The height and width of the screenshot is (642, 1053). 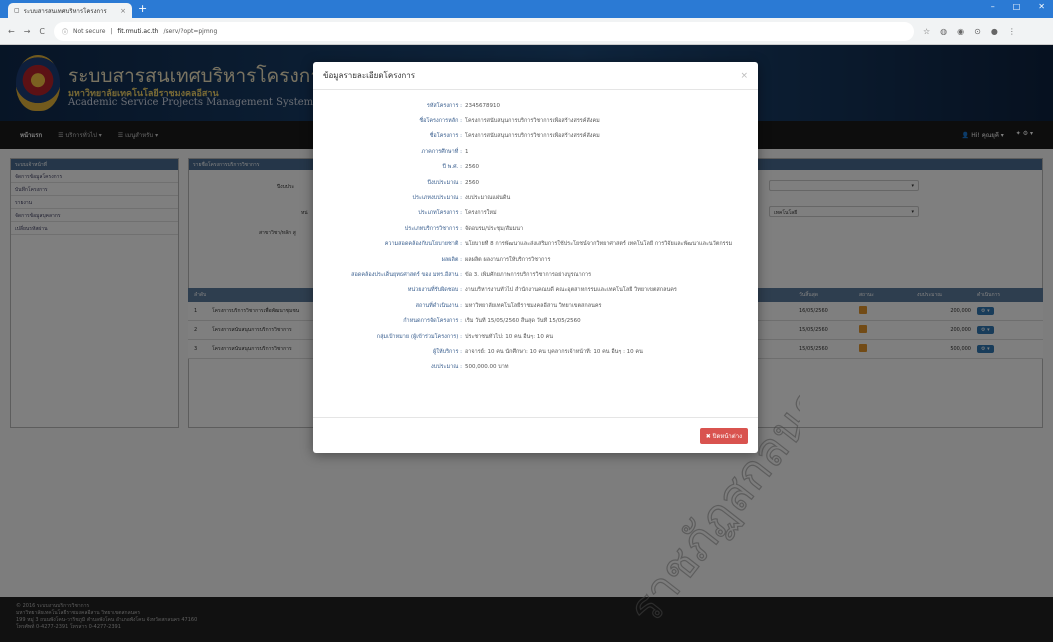 What do you see at coordinates (89, 31) in the screenshot?
I see `security-label: Not secure` at bounding box center [89, 31].